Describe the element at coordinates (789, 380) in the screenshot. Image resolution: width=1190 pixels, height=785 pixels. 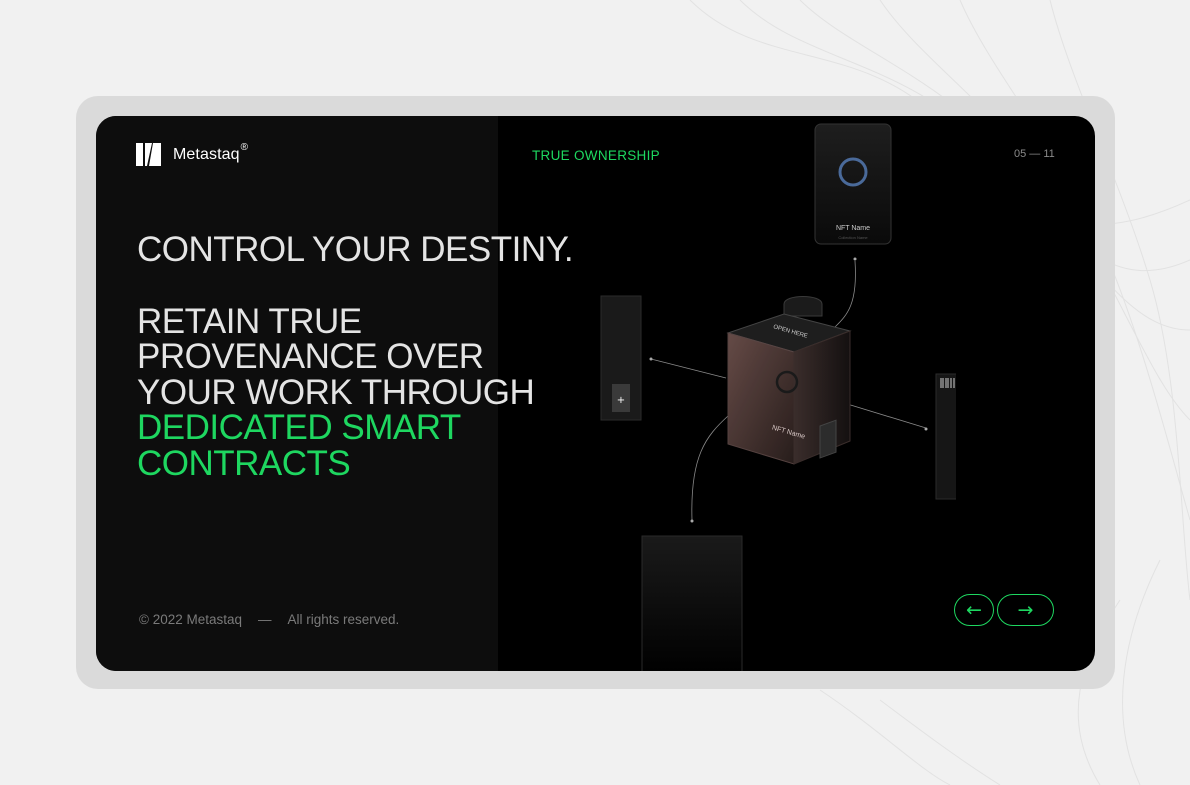
I see `product-box: OPEN HERE NFT Name` at that location.